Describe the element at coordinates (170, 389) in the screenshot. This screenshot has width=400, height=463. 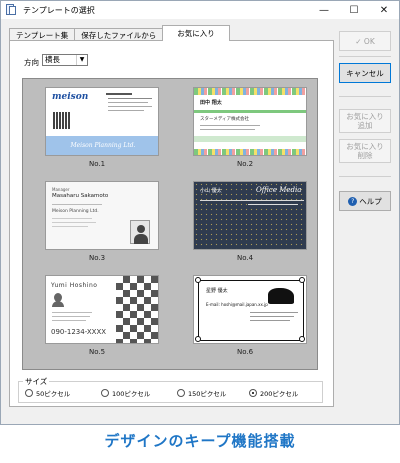
I see `size-group: サイズ 50ピクセル 100ピクセル 150ピクセル 200ピクセル` at that location.